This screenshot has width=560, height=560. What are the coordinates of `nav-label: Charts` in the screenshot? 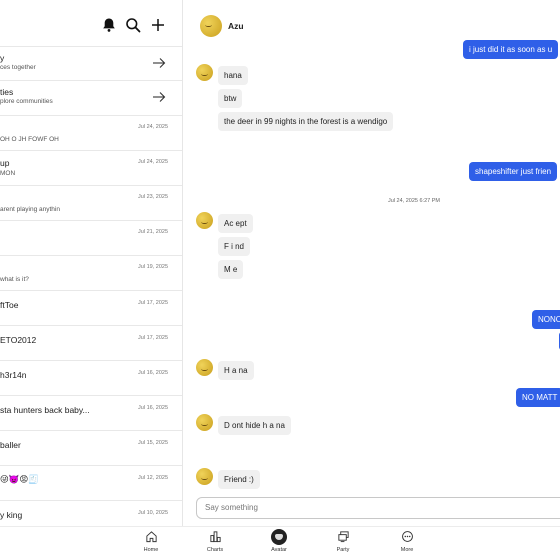 It's located at (215, 550).